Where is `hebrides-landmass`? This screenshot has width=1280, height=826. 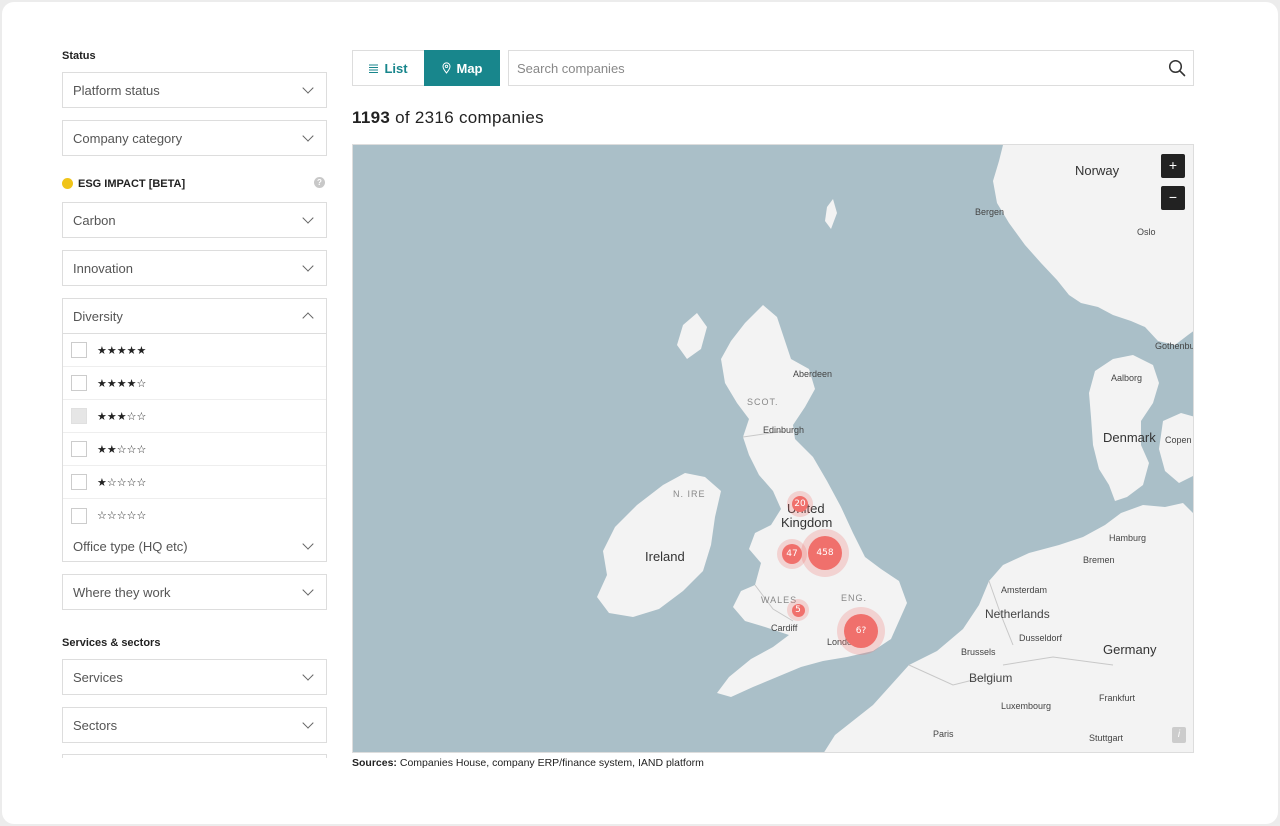 hebrides-landmass is located at coordinates (692, 336).